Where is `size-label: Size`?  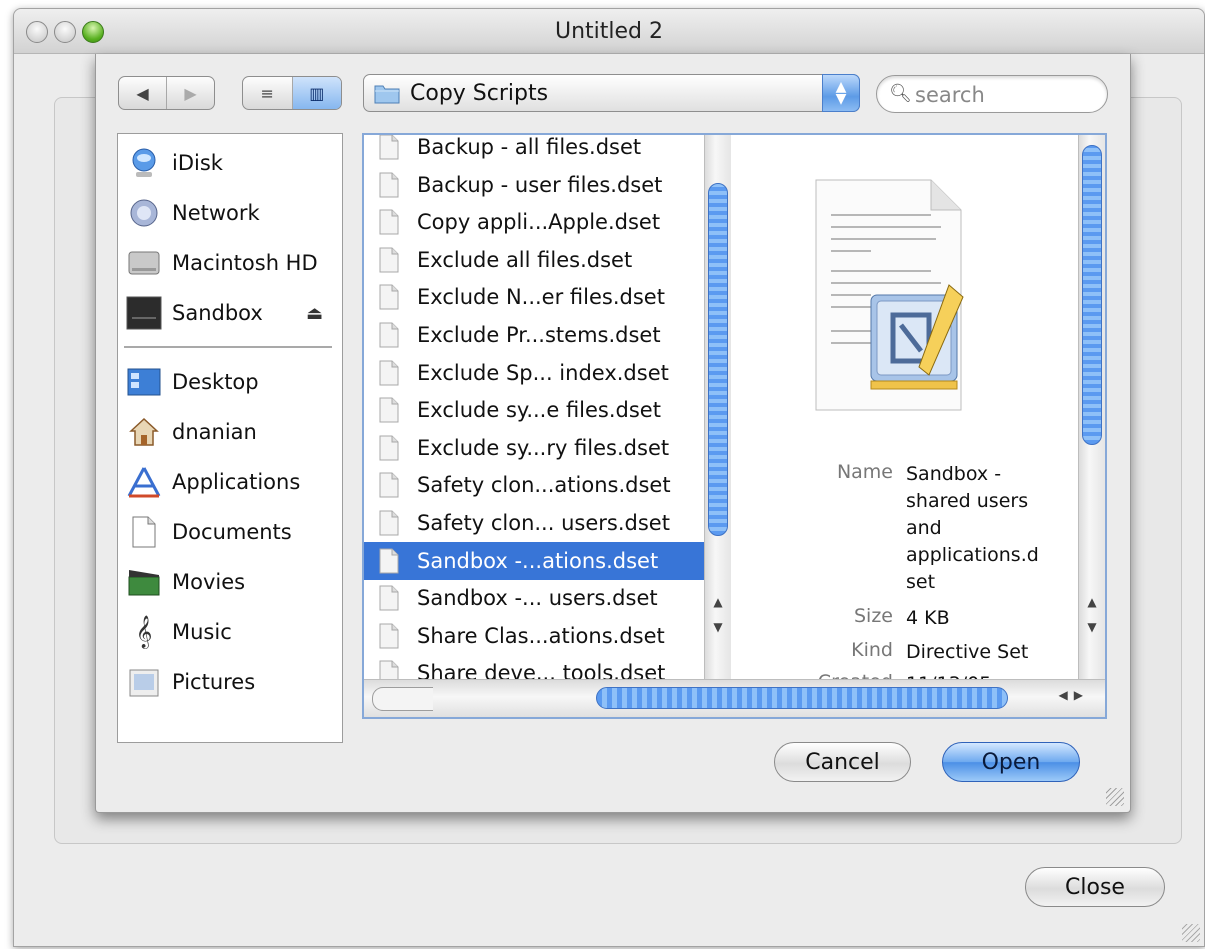
size-label: Size is located at coordinates (873, 616).